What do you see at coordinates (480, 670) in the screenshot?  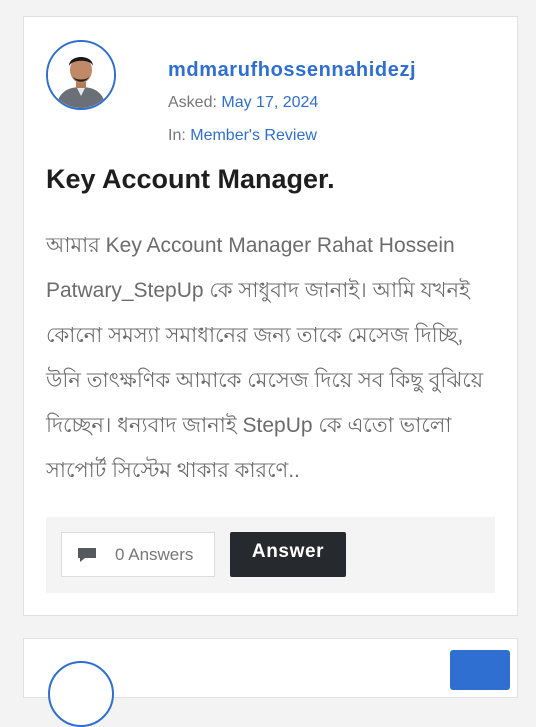 I see `next-card-badge` at bounding box center [480, 670].